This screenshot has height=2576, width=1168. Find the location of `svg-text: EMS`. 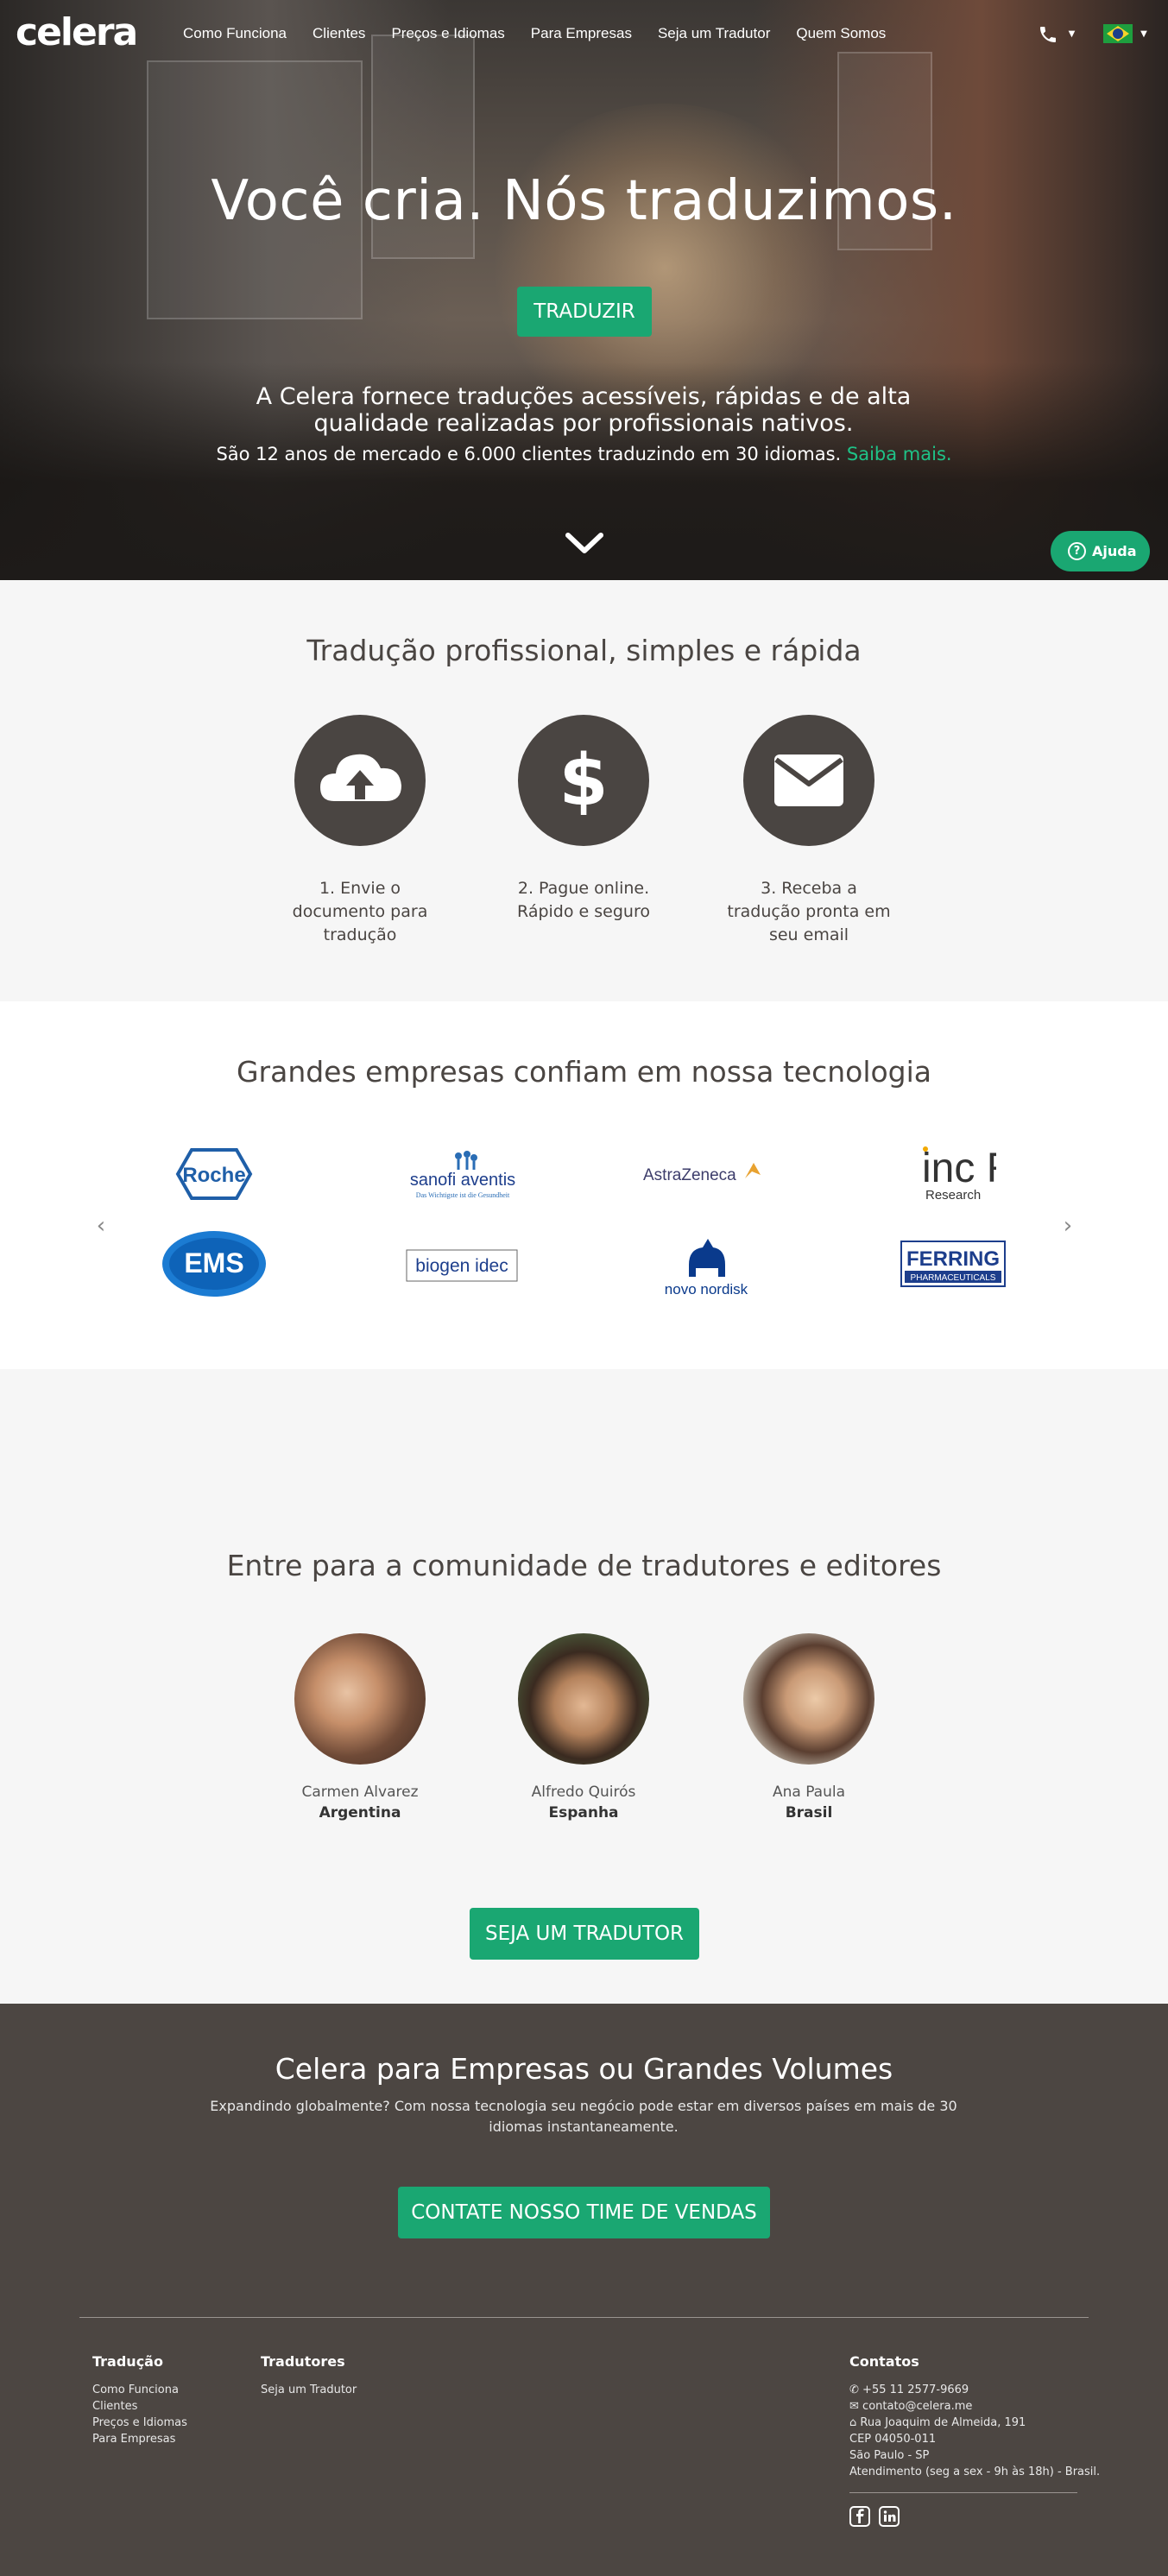

svg-text: EMS is located at coordinates (213, 1263).